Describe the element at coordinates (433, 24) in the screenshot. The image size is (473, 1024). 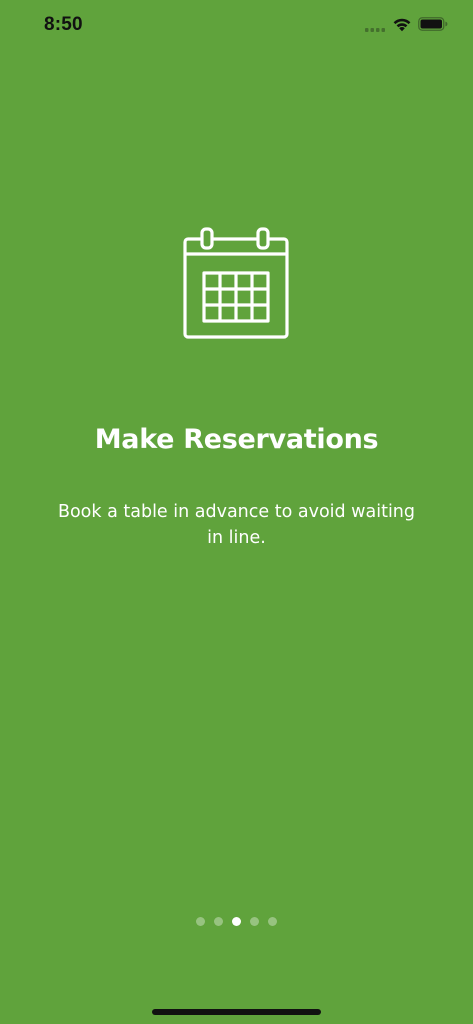
I see `battery-icon` at that location.